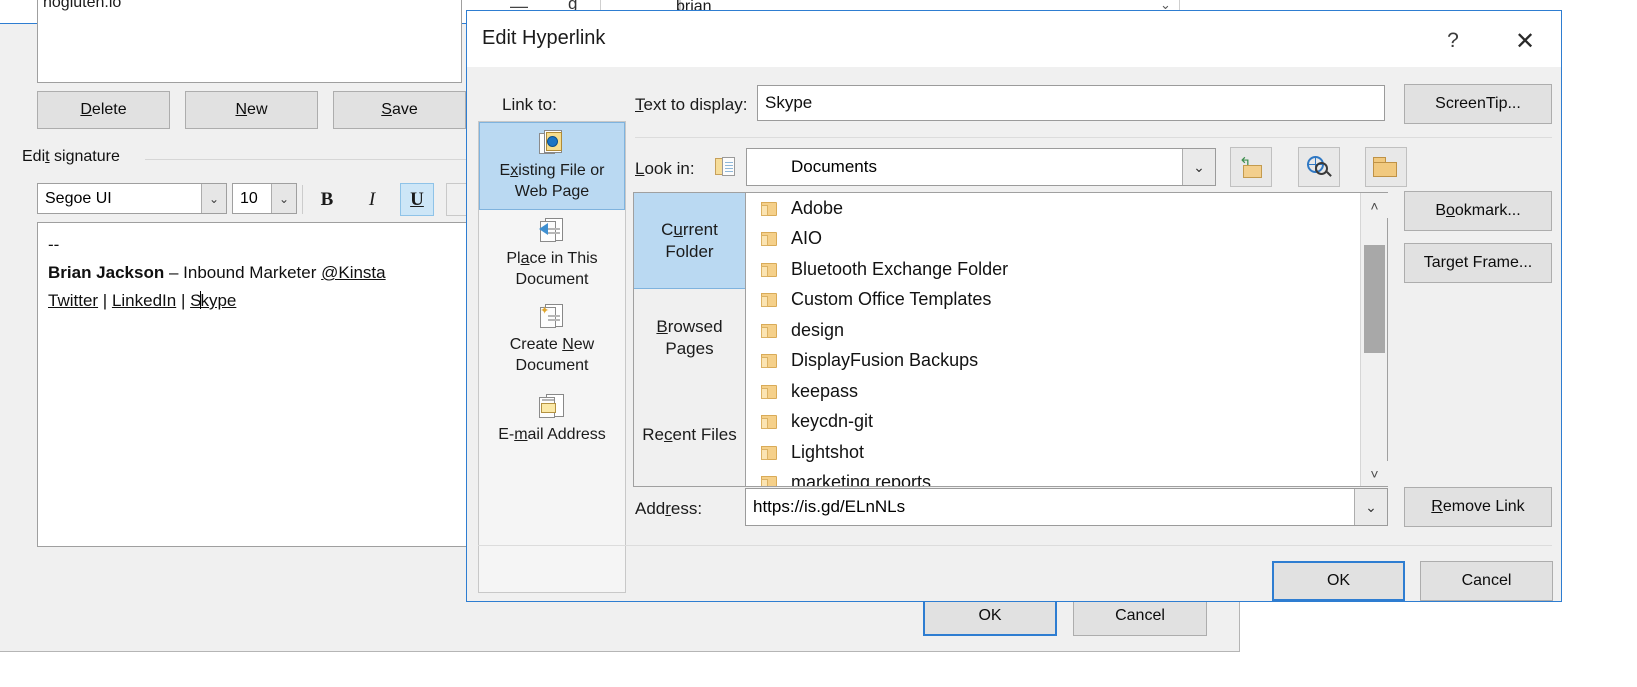  I want to click on save-button: Save, so click(399, 110).